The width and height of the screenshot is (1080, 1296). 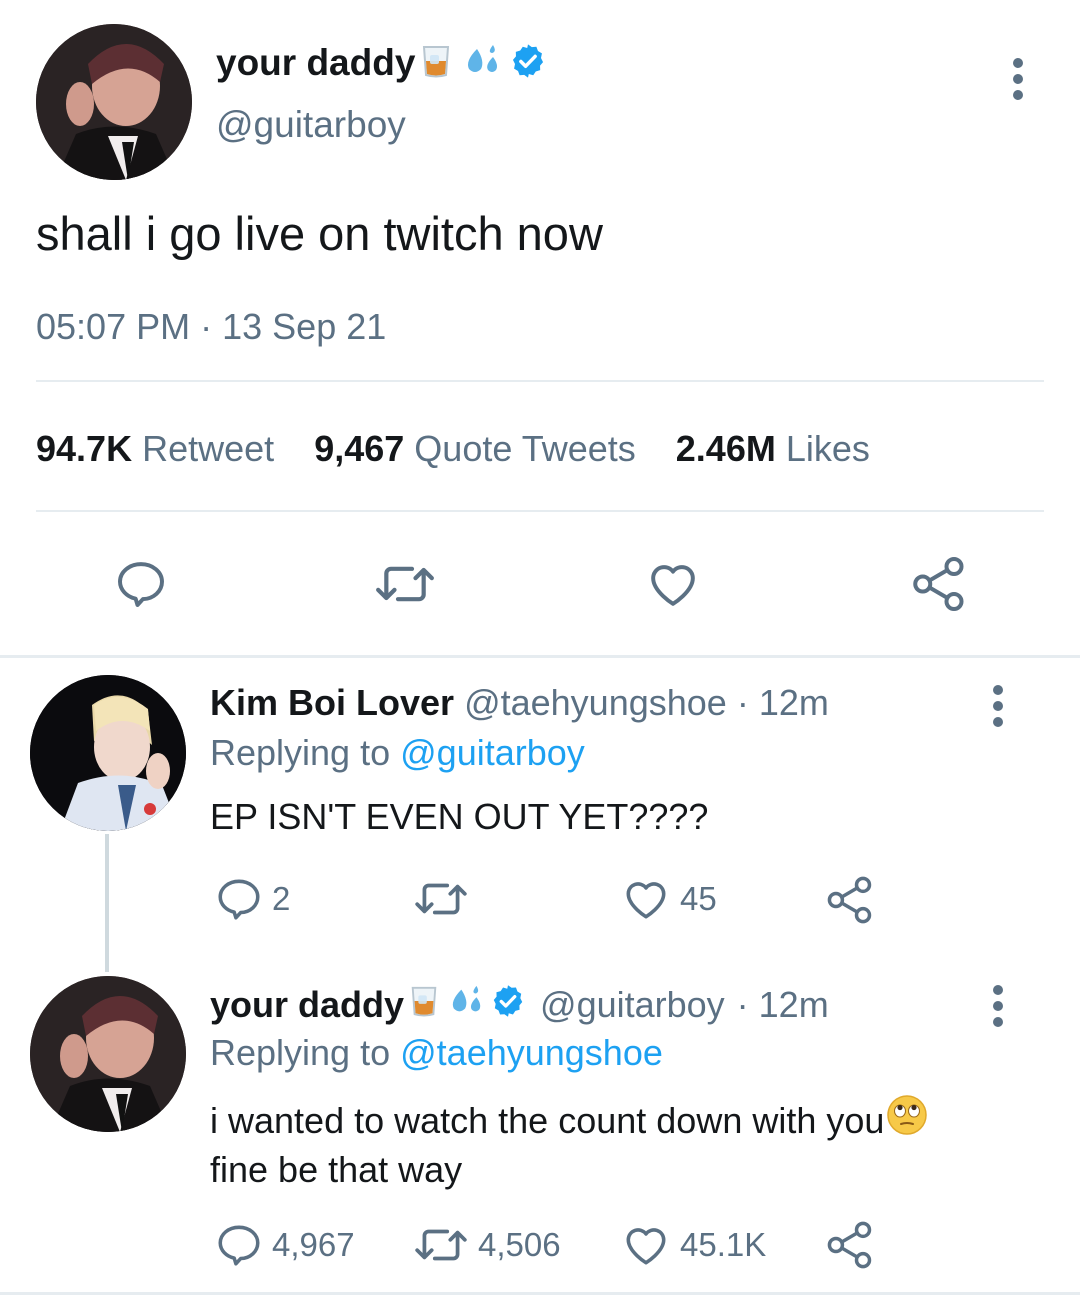 I want to click on reply-header: Kim Boi Lover @taehyungshoe · 12m, so click(x=519, y=703).